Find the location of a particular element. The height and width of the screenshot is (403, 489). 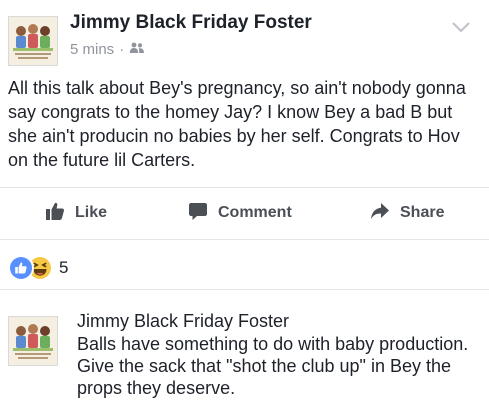

share-button: Share is located at coordinates (407, 213).